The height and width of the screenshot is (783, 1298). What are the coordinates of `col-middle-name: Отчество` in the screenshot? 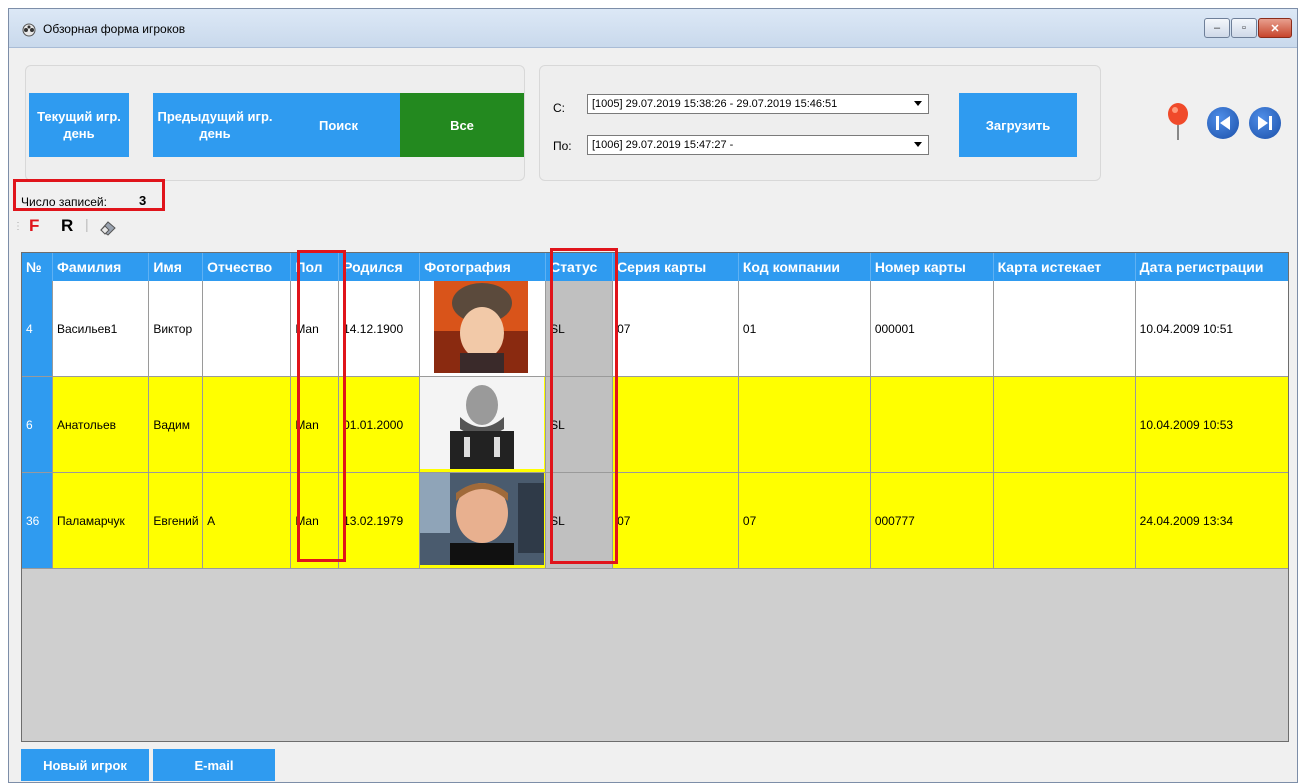 It's located at (247, 267).